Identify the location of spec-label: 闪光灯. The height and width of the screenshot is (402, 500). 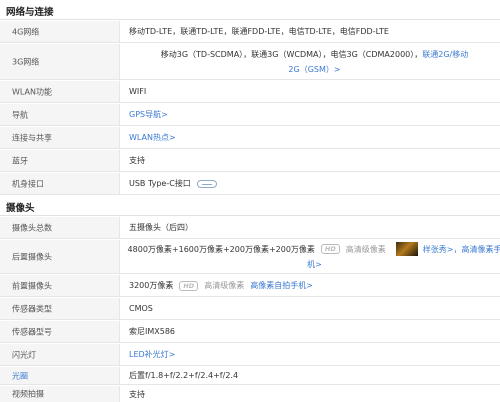
(24, 354).